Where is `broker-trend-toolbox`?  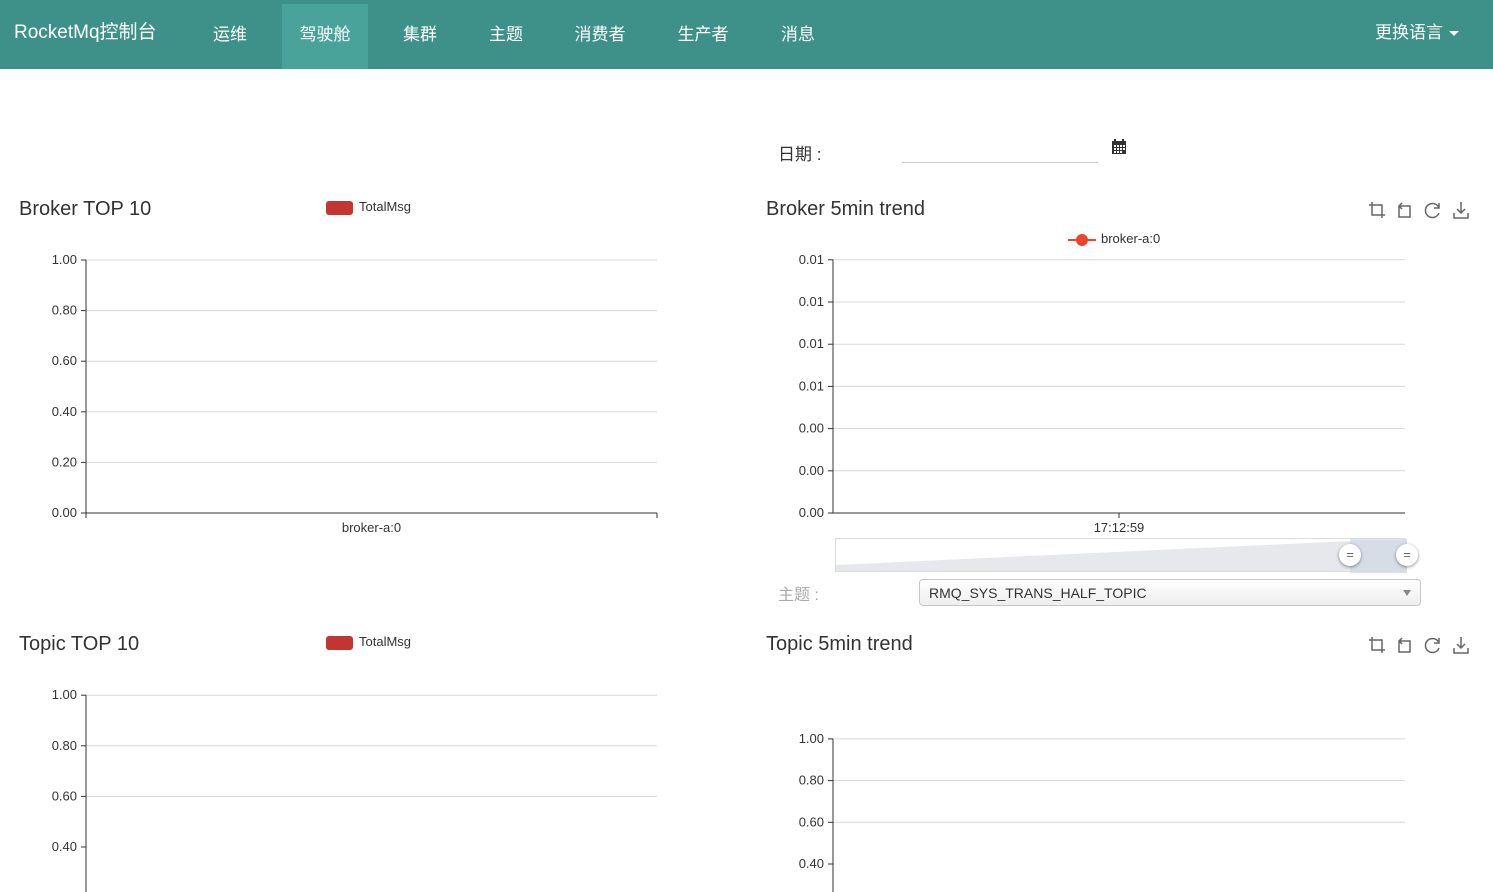 broker-trend-toolbox is located at coordinates (1419, 210).